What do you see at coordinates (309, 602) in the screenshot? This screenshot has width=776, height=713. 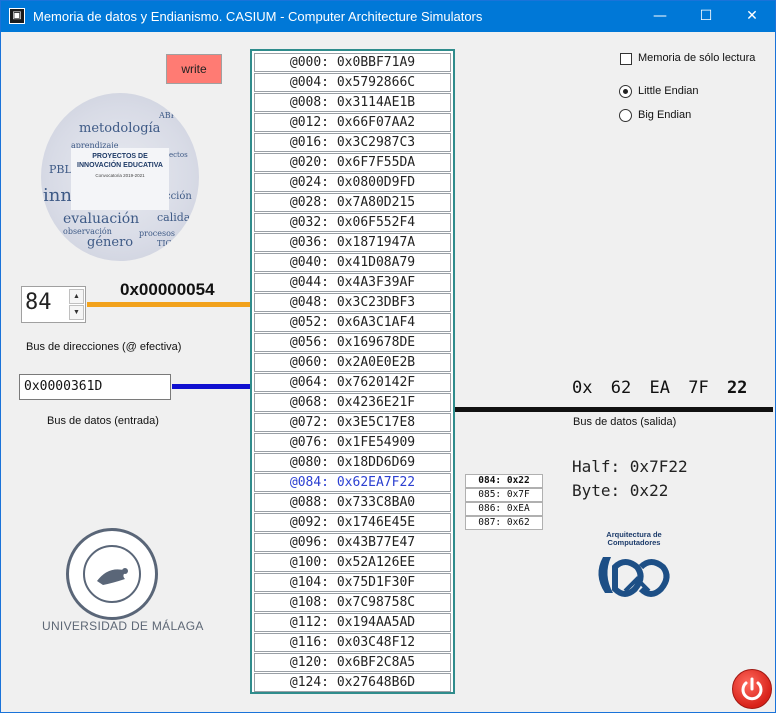 I see `memory-address: @108:` at bounding box center [309, 602].